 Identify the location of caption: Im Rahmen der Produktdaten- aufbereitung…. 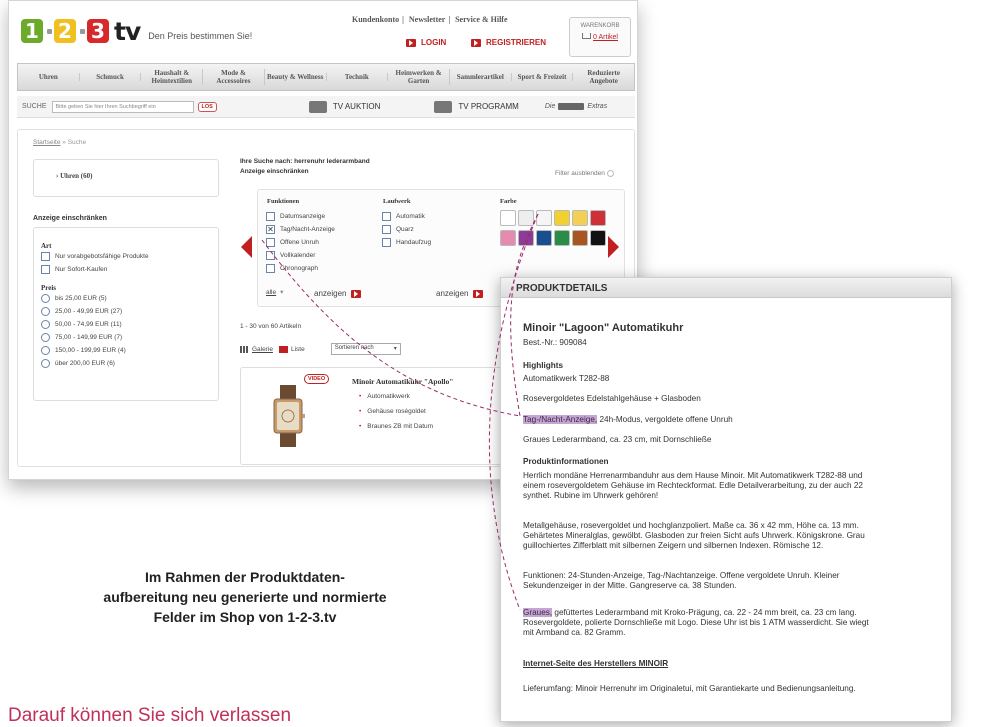
(245, 597).